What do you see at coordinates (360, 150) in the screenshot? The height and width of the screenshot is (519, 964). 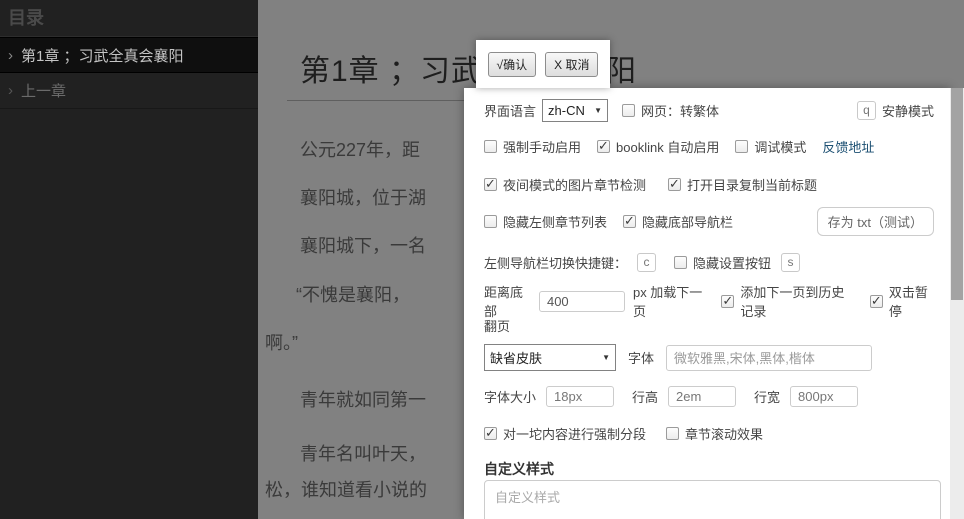 I see `novel-text-line: 公元227年，距` at bounding box center [360, 150].